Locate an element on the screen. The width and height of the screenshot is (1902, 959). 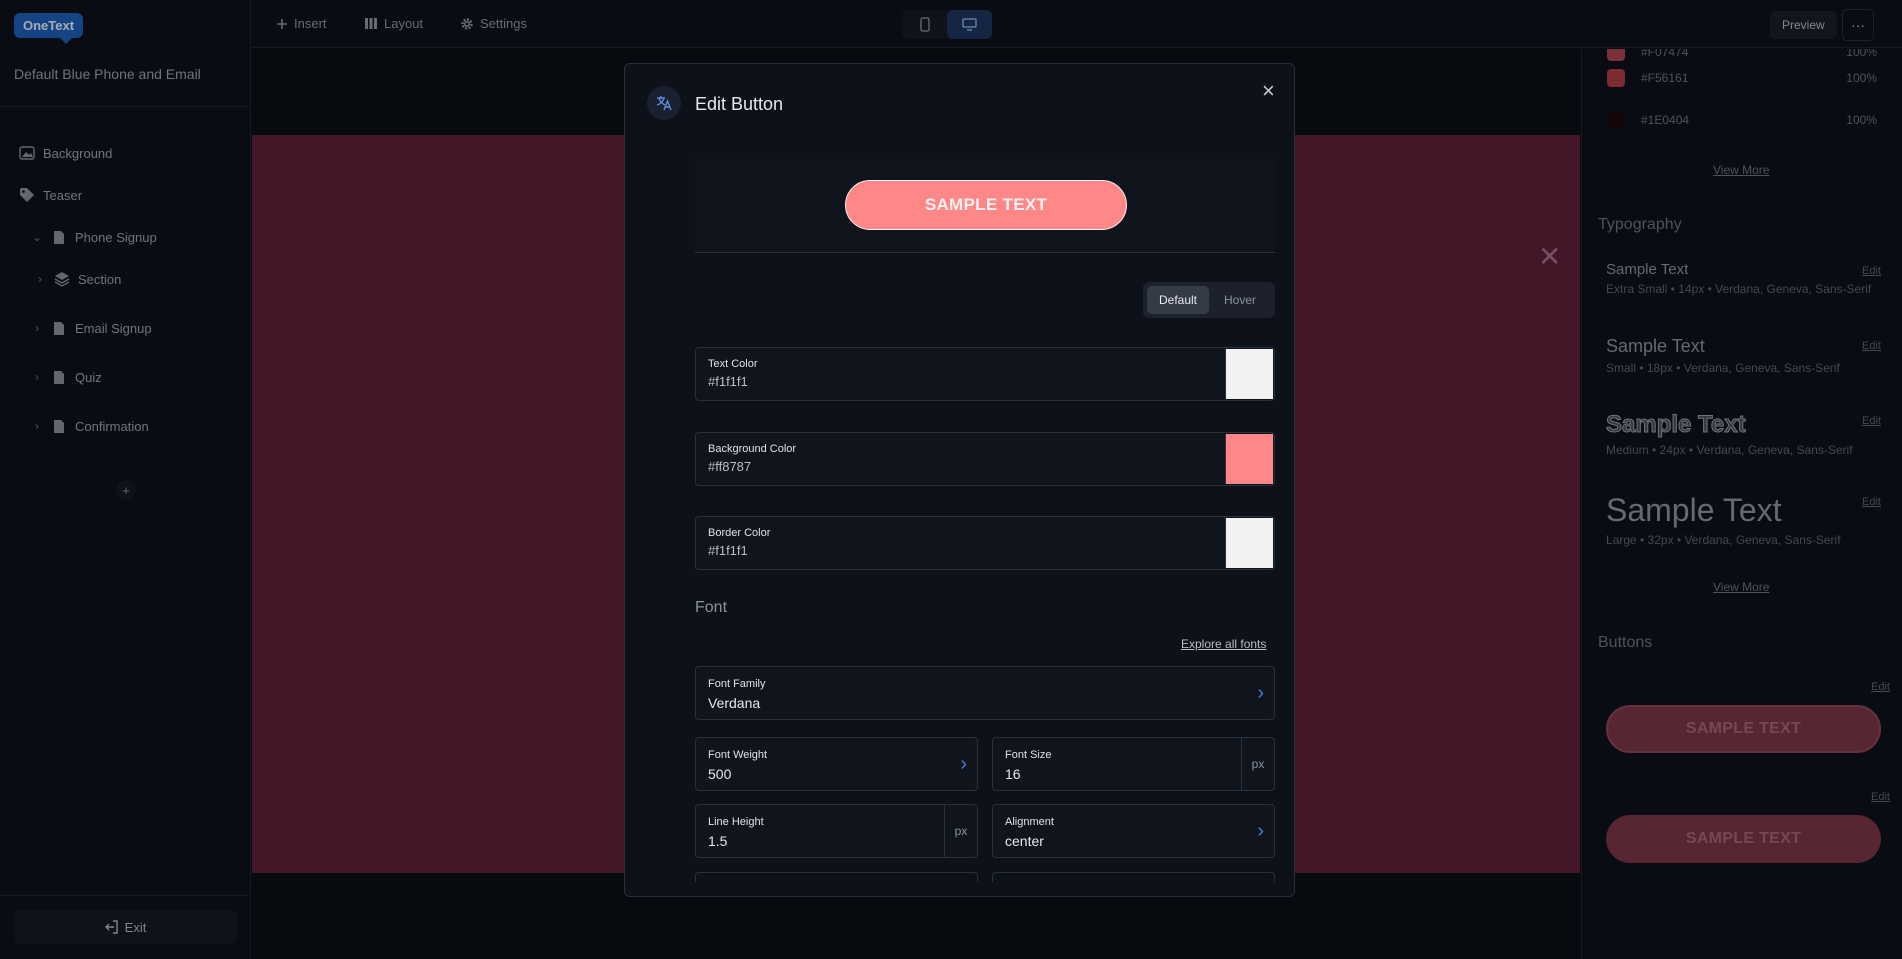
tab-hover: Hover is located at coordinates (1240, 300).